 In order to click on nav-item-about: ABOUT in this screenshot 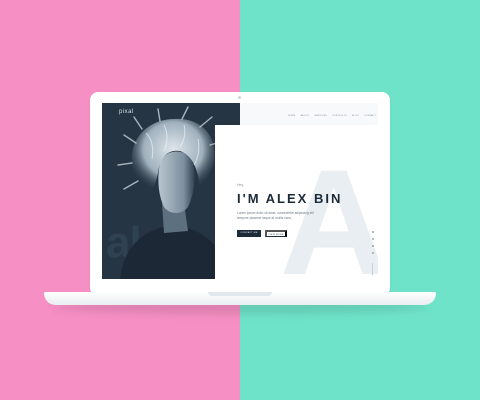, I will do `click(305, 116)`.